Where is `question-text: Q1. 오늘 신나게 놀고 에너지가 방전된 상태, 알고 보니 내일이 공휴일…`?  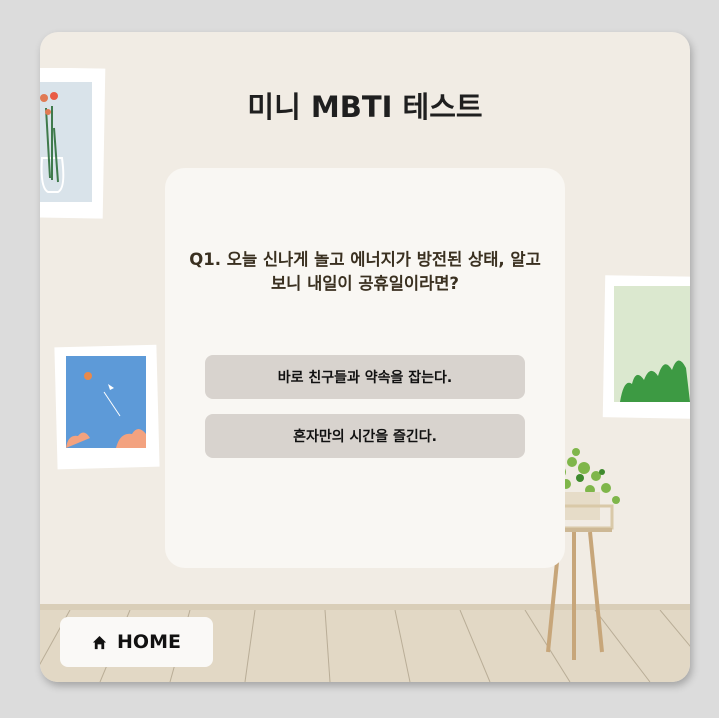
question-text: Q1. 오늘 신나게 놀고 에너지가 방전된 상태, 알고 보니 내일이 공휴일… is located at coordinates (365, 271).